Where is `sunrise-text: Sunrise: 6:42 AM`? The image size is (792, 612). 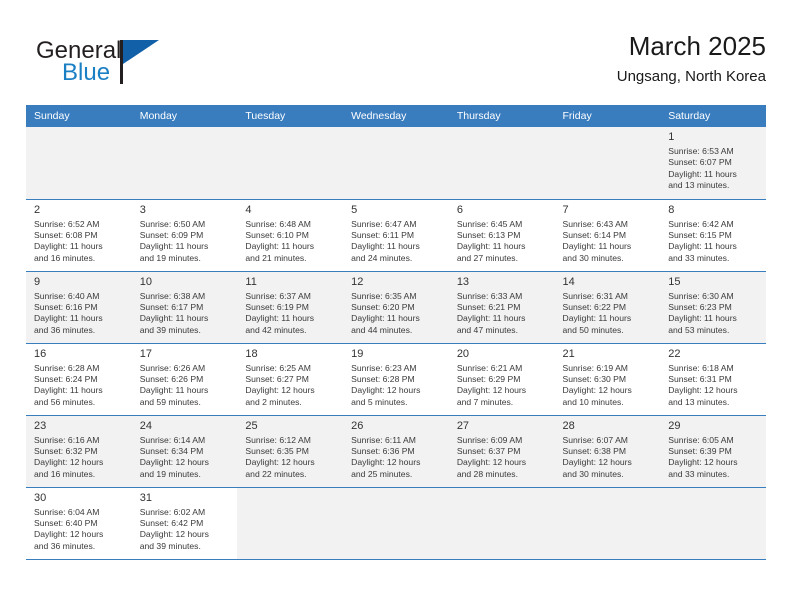
sunrise-text: Sunrise: 6:42 AM is located at coordinates (701, 223).